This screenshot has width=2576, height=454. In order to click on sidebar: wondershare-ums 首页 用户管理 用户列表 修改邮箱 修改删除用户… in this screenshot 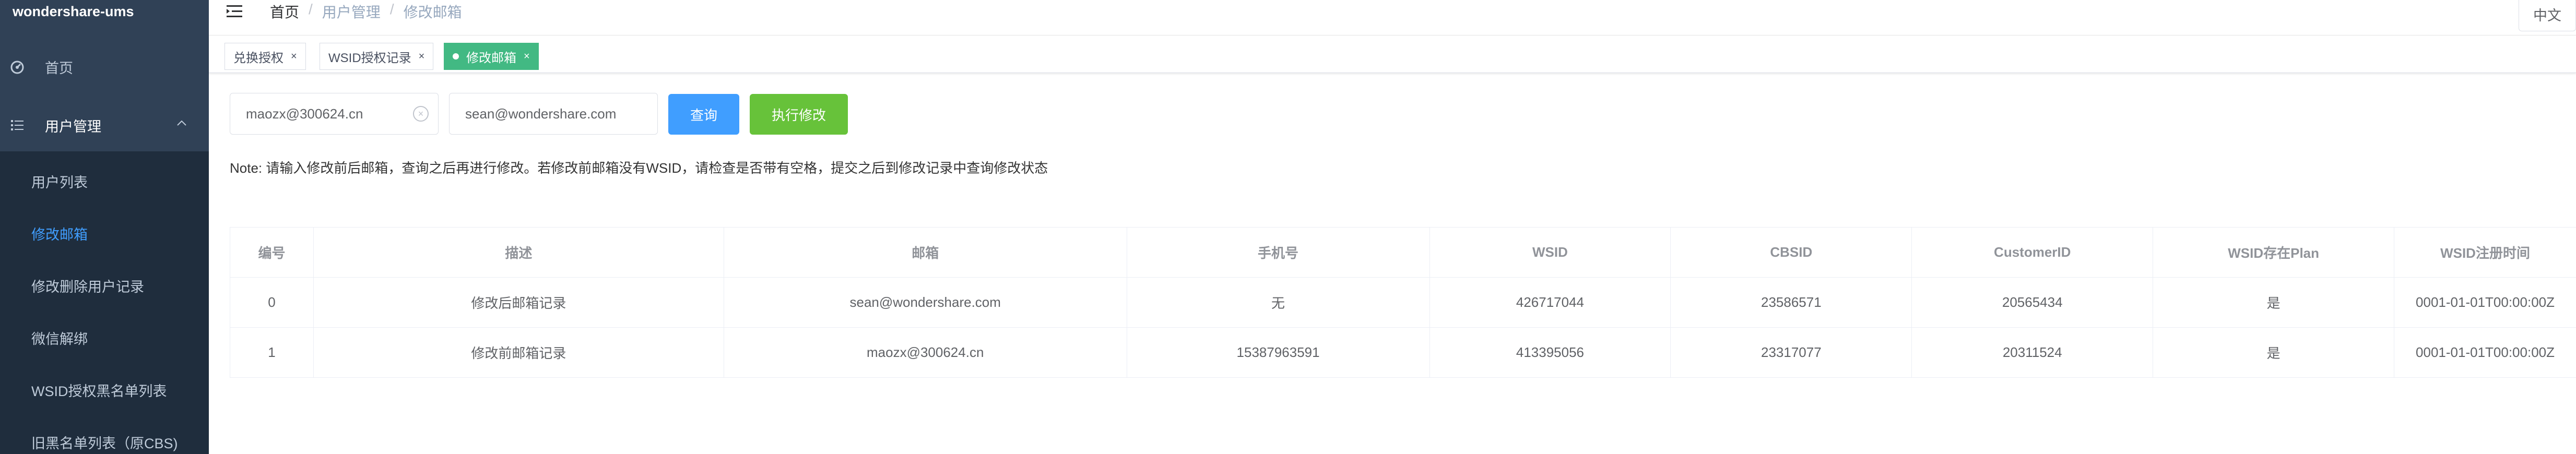, I will do `click(104, 227)`.